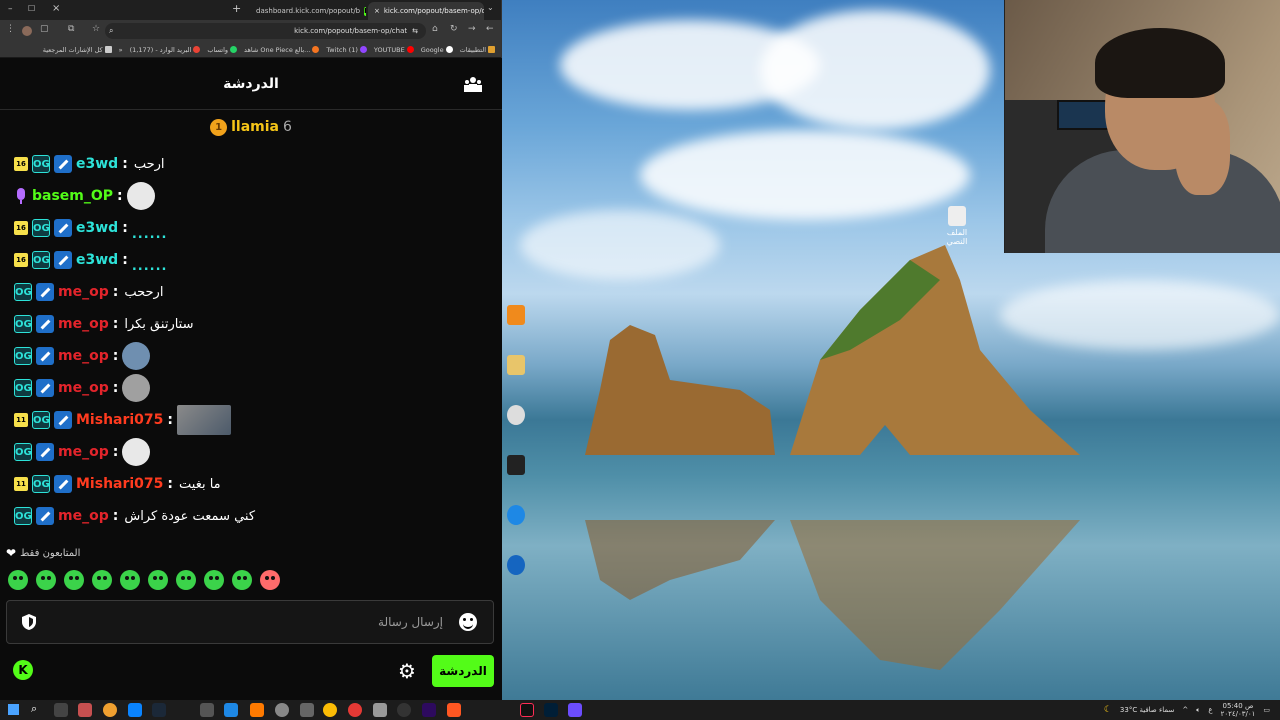 This screenshot has width=1280, height=720. I want to click on bookmark-star-icon: ☆, so click(96, 29).